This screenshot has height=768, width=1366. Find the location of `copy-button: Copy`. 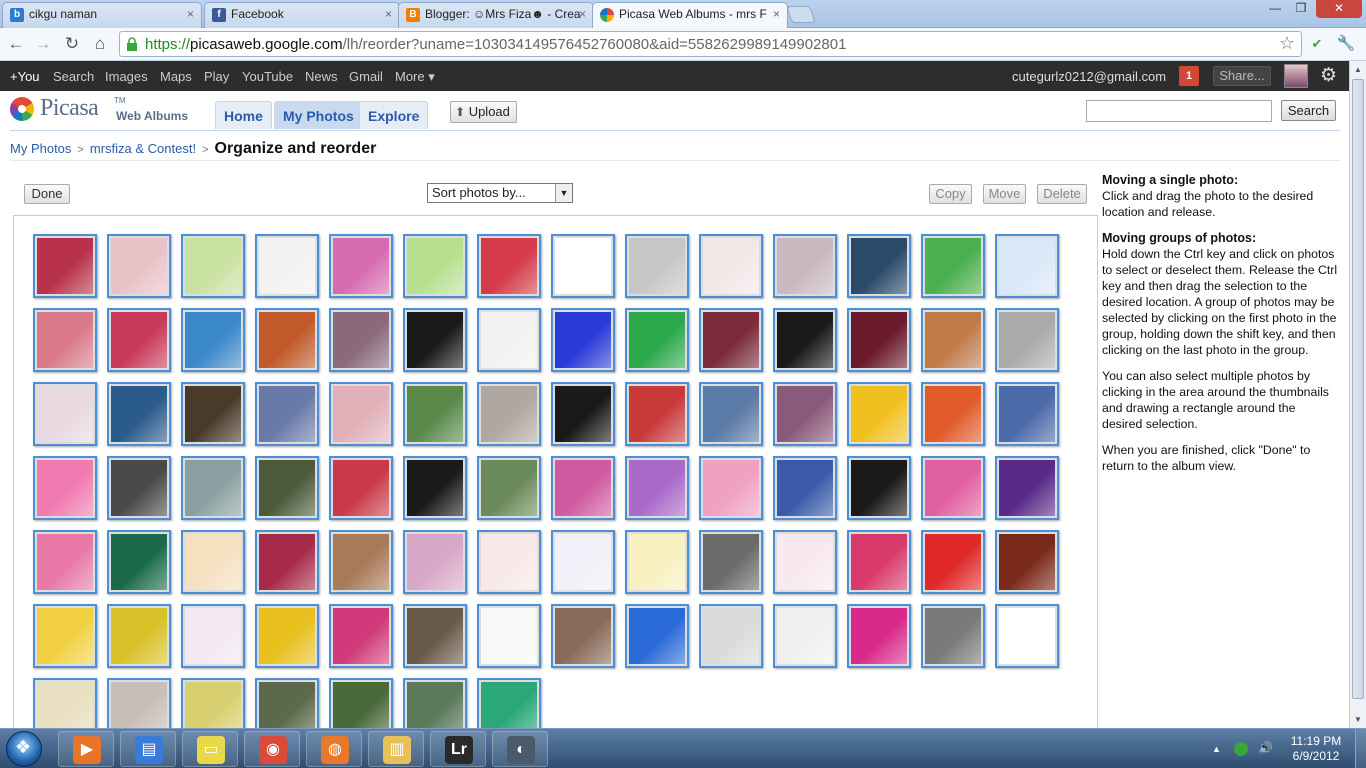

copy-button: Copy is located at coordinates (950, 194).